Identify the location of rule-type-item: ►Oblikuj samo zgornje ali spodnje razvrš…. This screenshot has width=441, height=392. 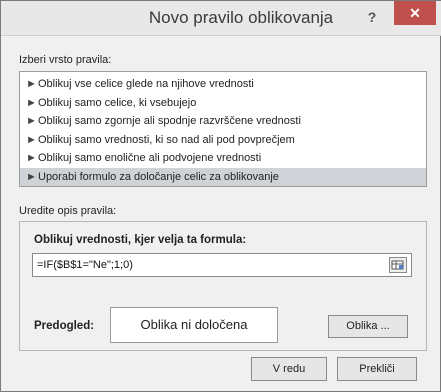
(223, 121).